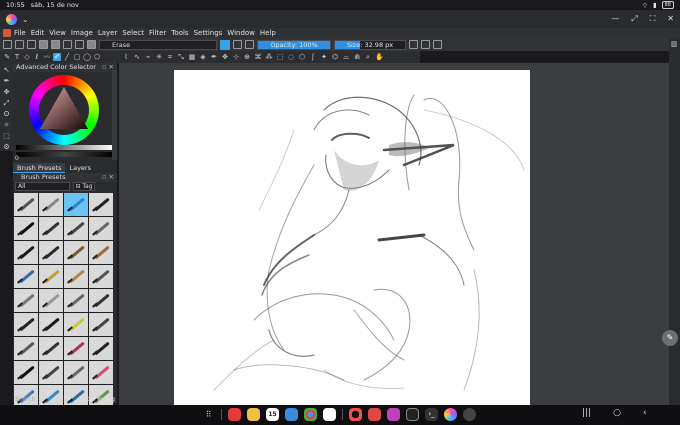  Describe the element at coordinates (346, 57) in the screenshot. I see `bezier-select-icon: ⌓` at that location.